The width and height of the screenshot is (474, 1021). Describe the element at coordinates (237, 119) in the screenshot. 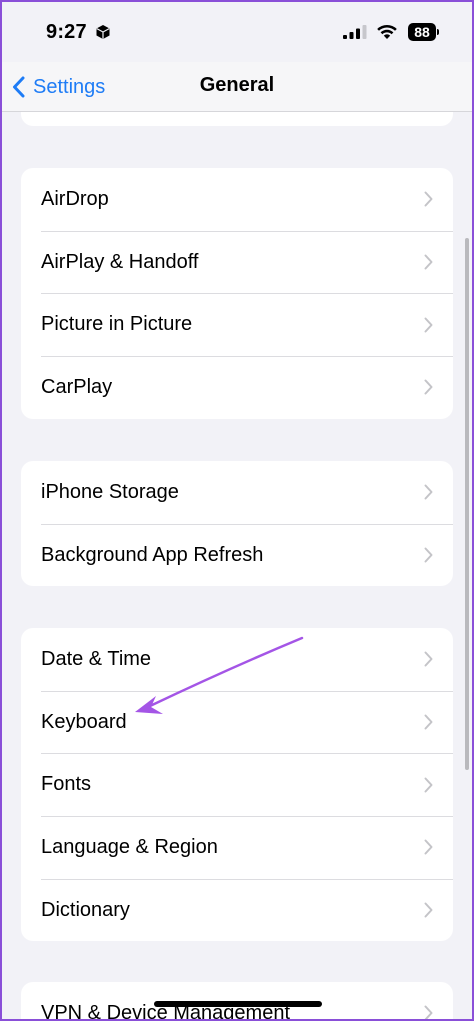

I see `settings-group-top-partial` at that location.